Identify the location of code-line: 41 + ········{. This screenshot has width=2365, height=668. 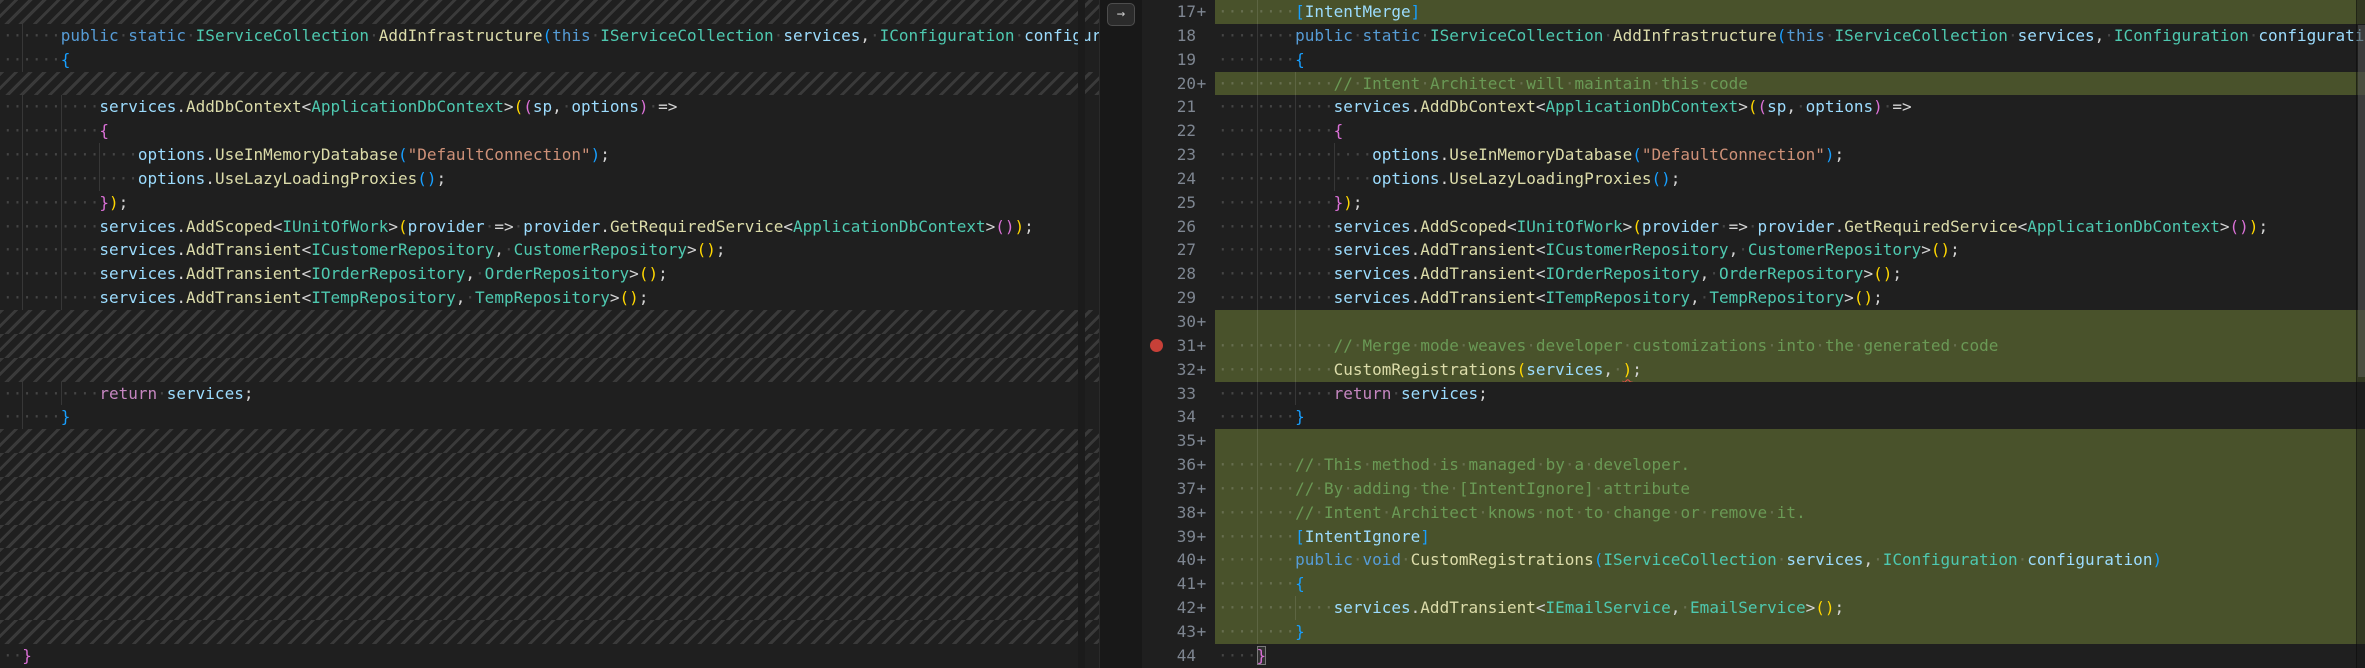
(1753, 584).